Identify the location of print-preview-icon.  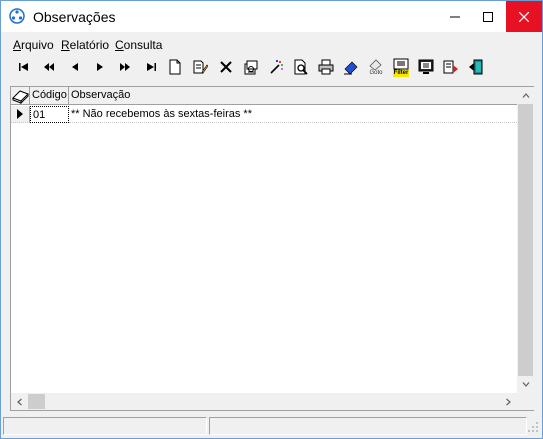
(301, 67).